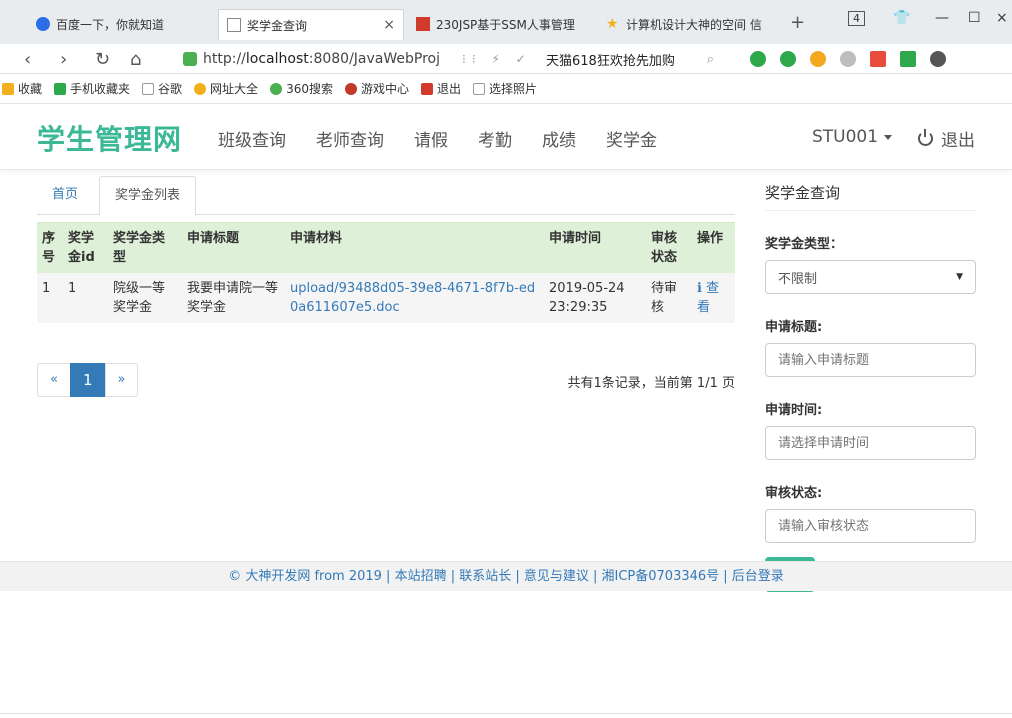 The height and width of the screenshot is (718, 1012). I want to click on bookmark-google: 谷歌, so click(162, 88).